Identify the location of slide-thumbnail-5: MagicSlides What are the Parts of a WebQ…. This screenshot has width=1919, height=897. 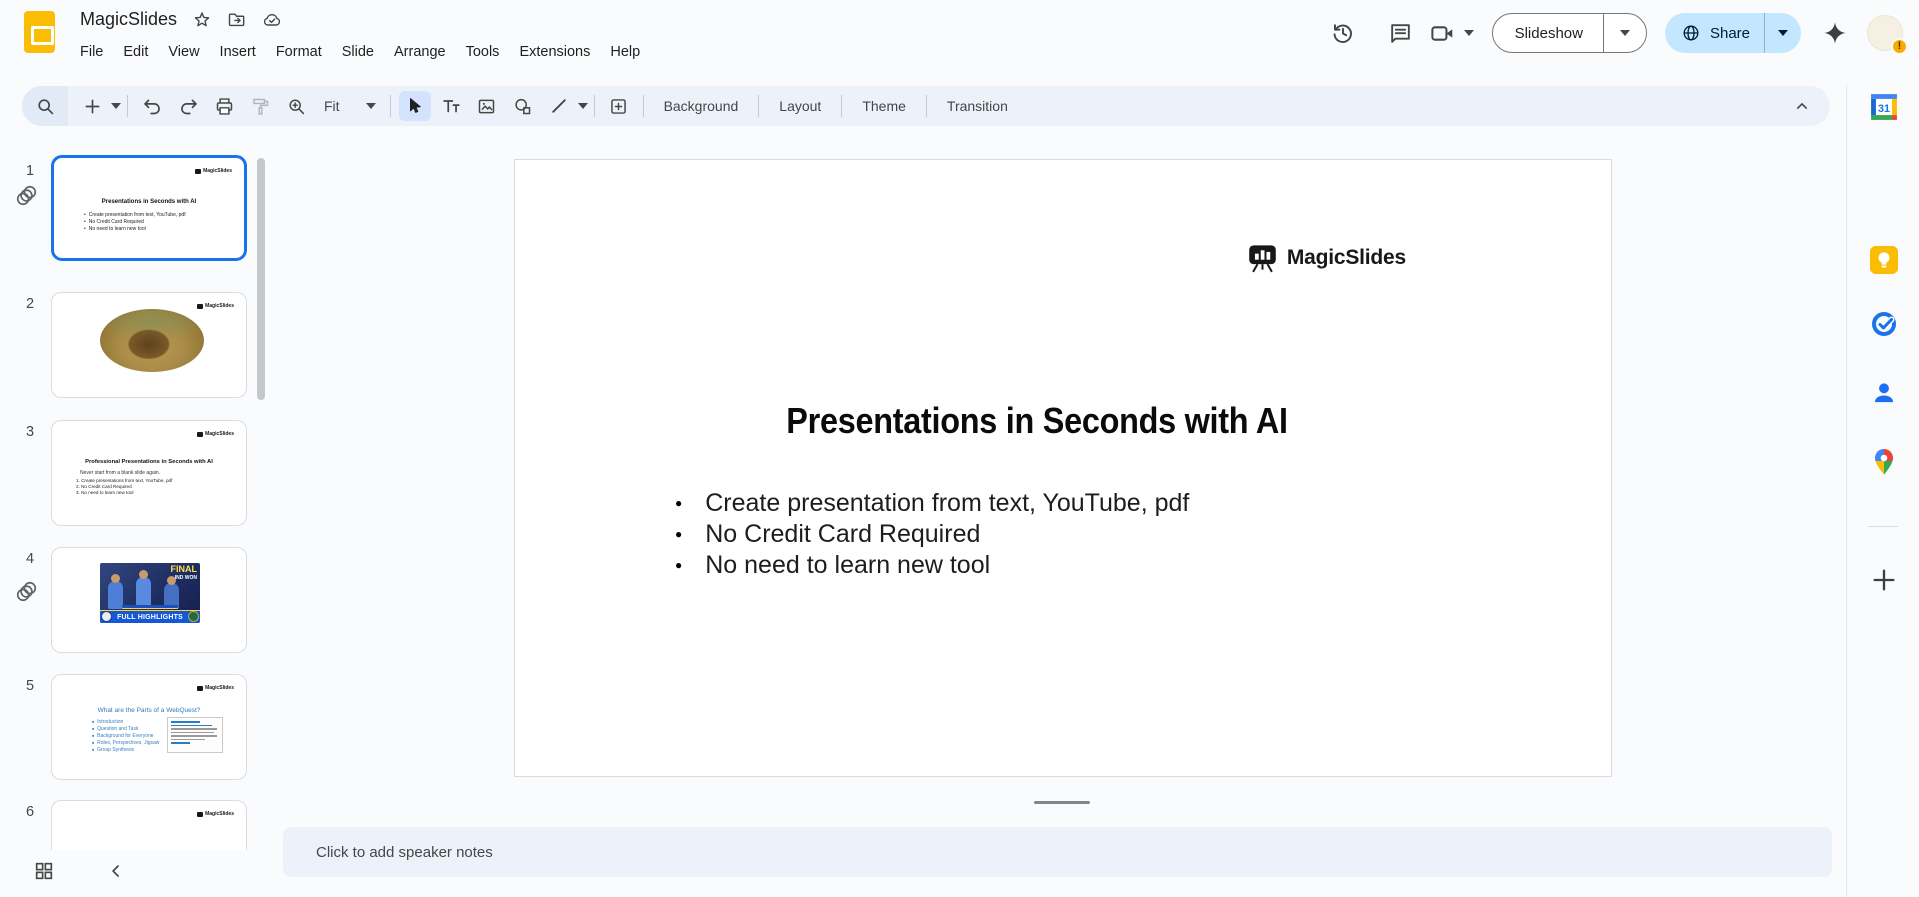
(149, 727).